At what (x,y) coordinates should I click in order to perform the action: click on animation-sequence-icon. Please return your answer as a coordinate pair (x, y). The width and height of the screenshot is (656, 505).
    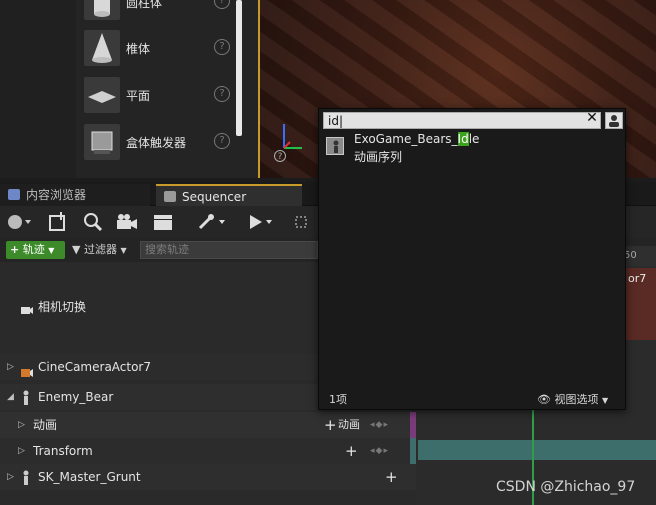
    Looking at the image, I should click on (335, 146).